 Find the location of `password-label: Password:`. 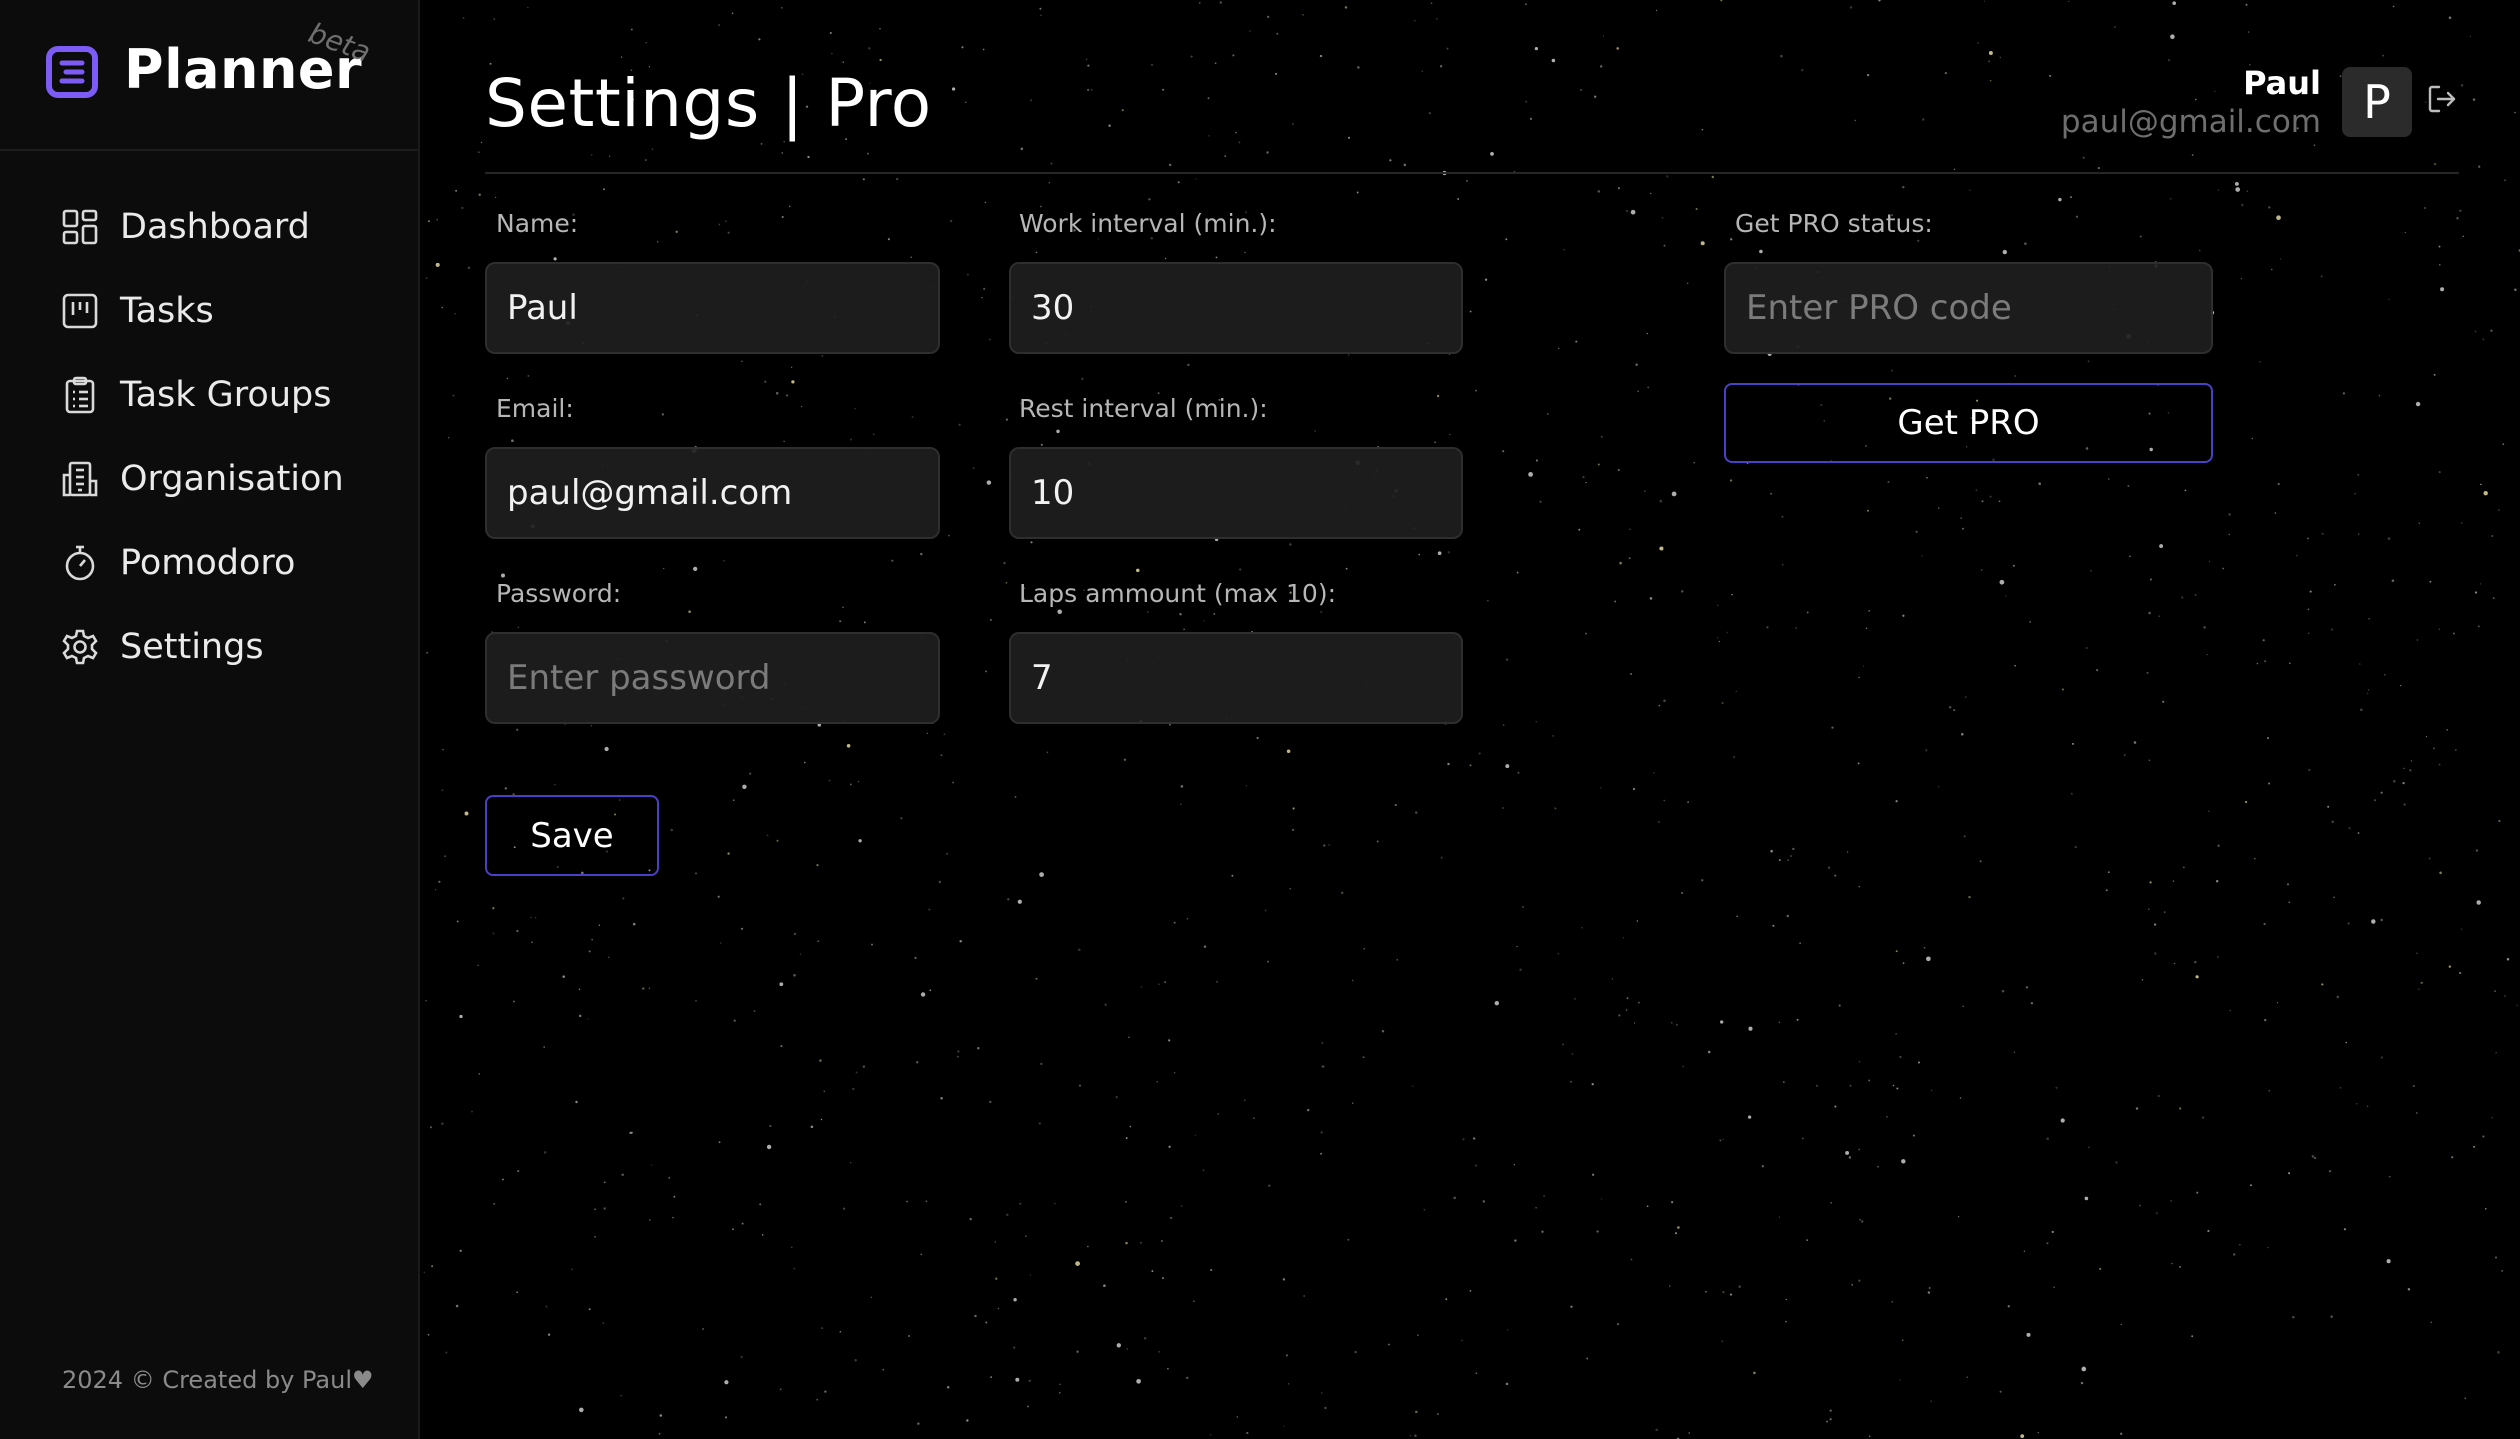

password-label: Password: is located at coordinates (559, 593).